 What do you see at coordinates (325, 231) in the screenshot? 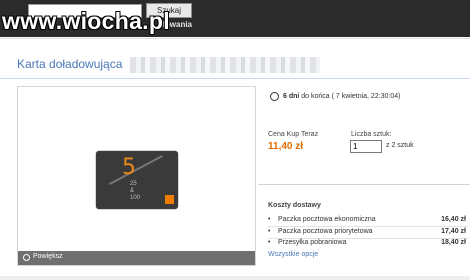
I see `shipping-option-name: Paczka pocztowa priorytetowa` at bounding box center [325, 231].